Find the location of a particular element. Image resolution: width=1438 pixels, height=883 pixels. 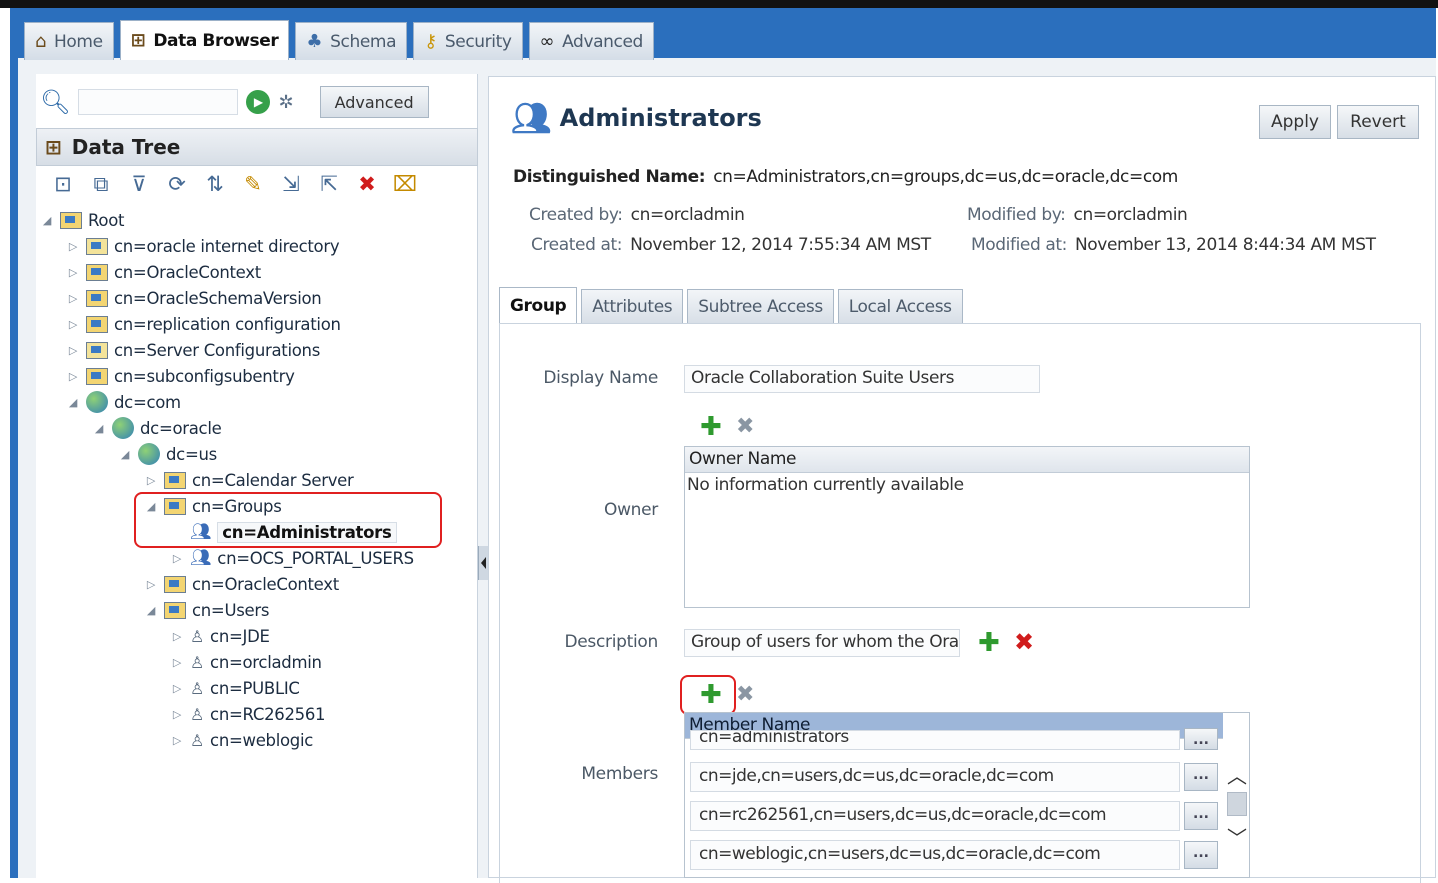

tab-schema: ♣ Schema is located at coordinates (351, 41).